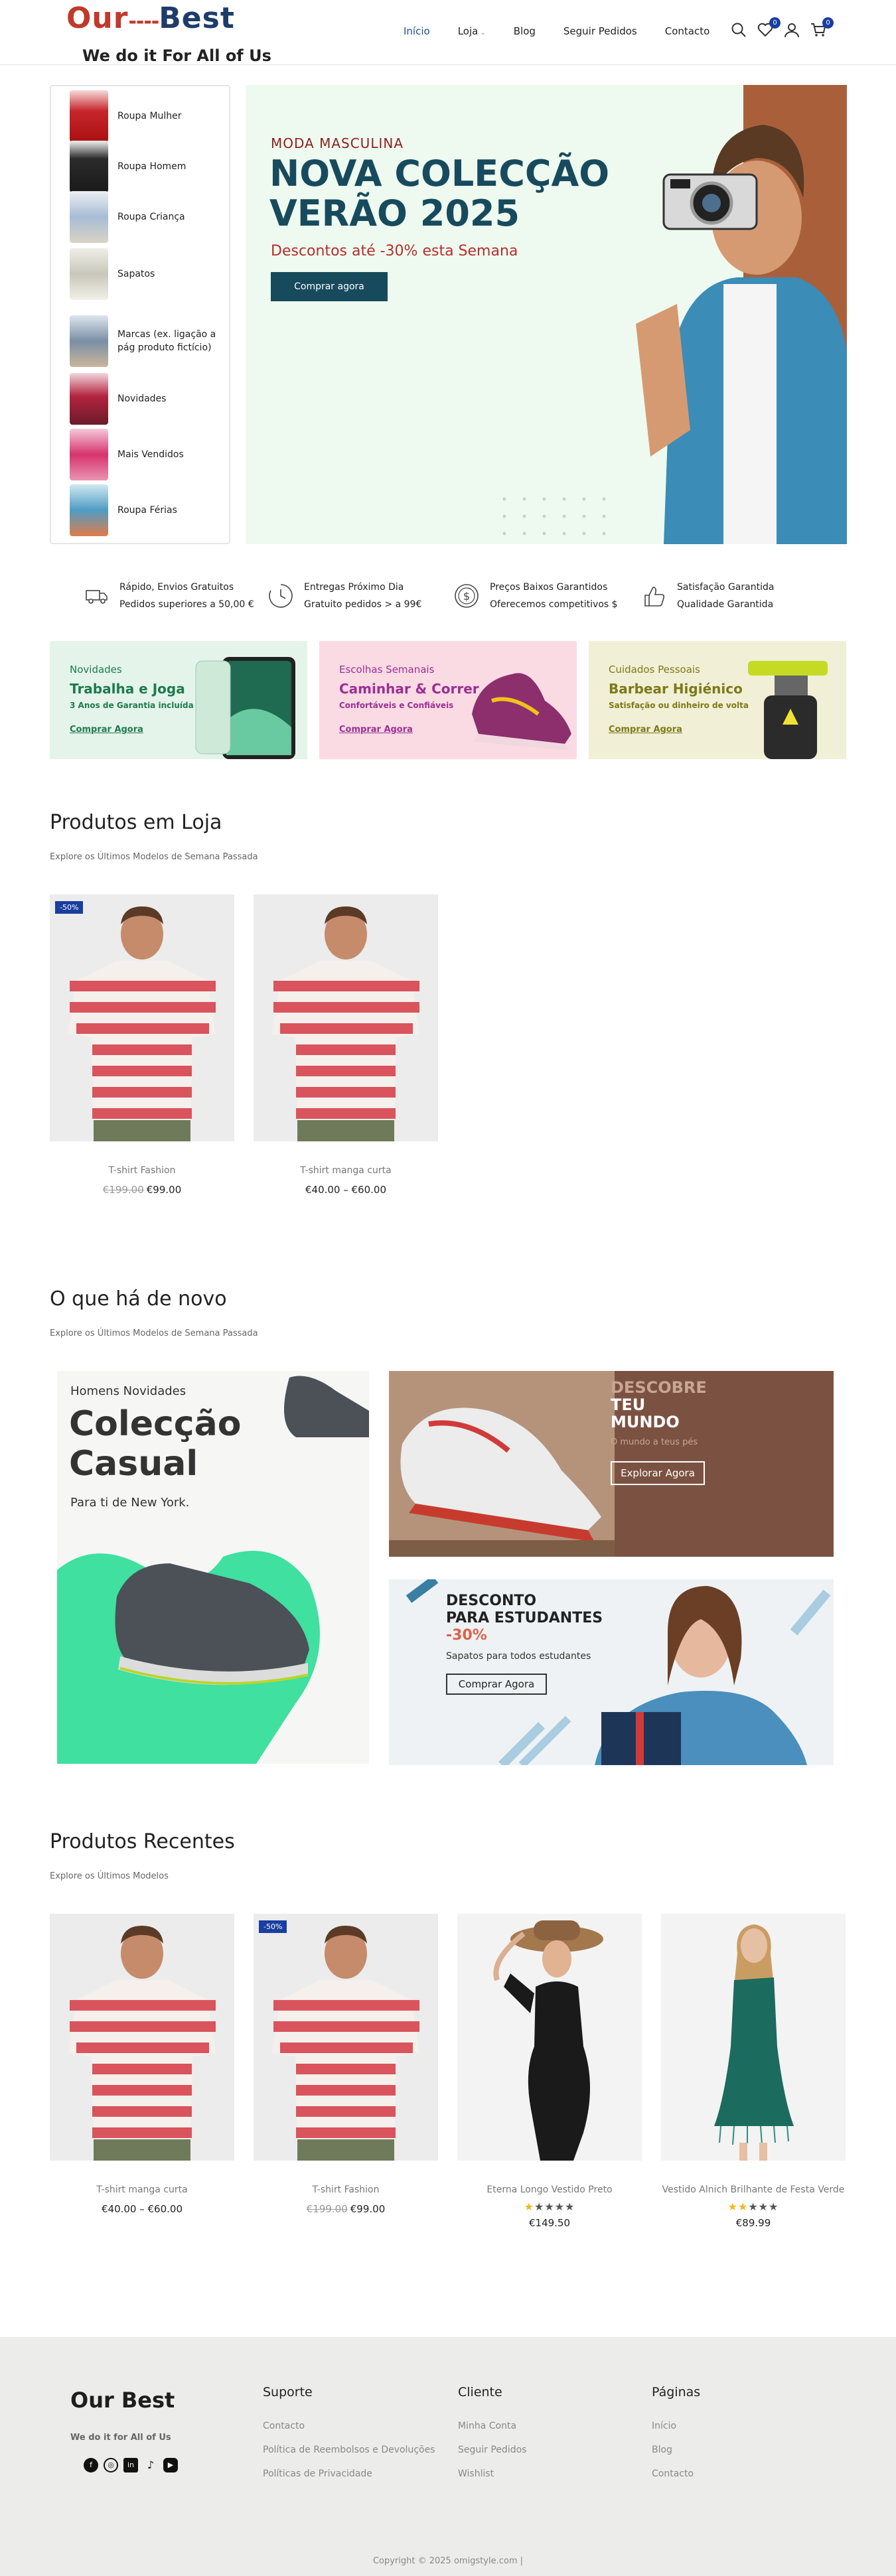 This screenshot has width=896, height=2576. Describe the element at coordinates (792, 31) in the screenshot. I see `account-user-icon` at that location.